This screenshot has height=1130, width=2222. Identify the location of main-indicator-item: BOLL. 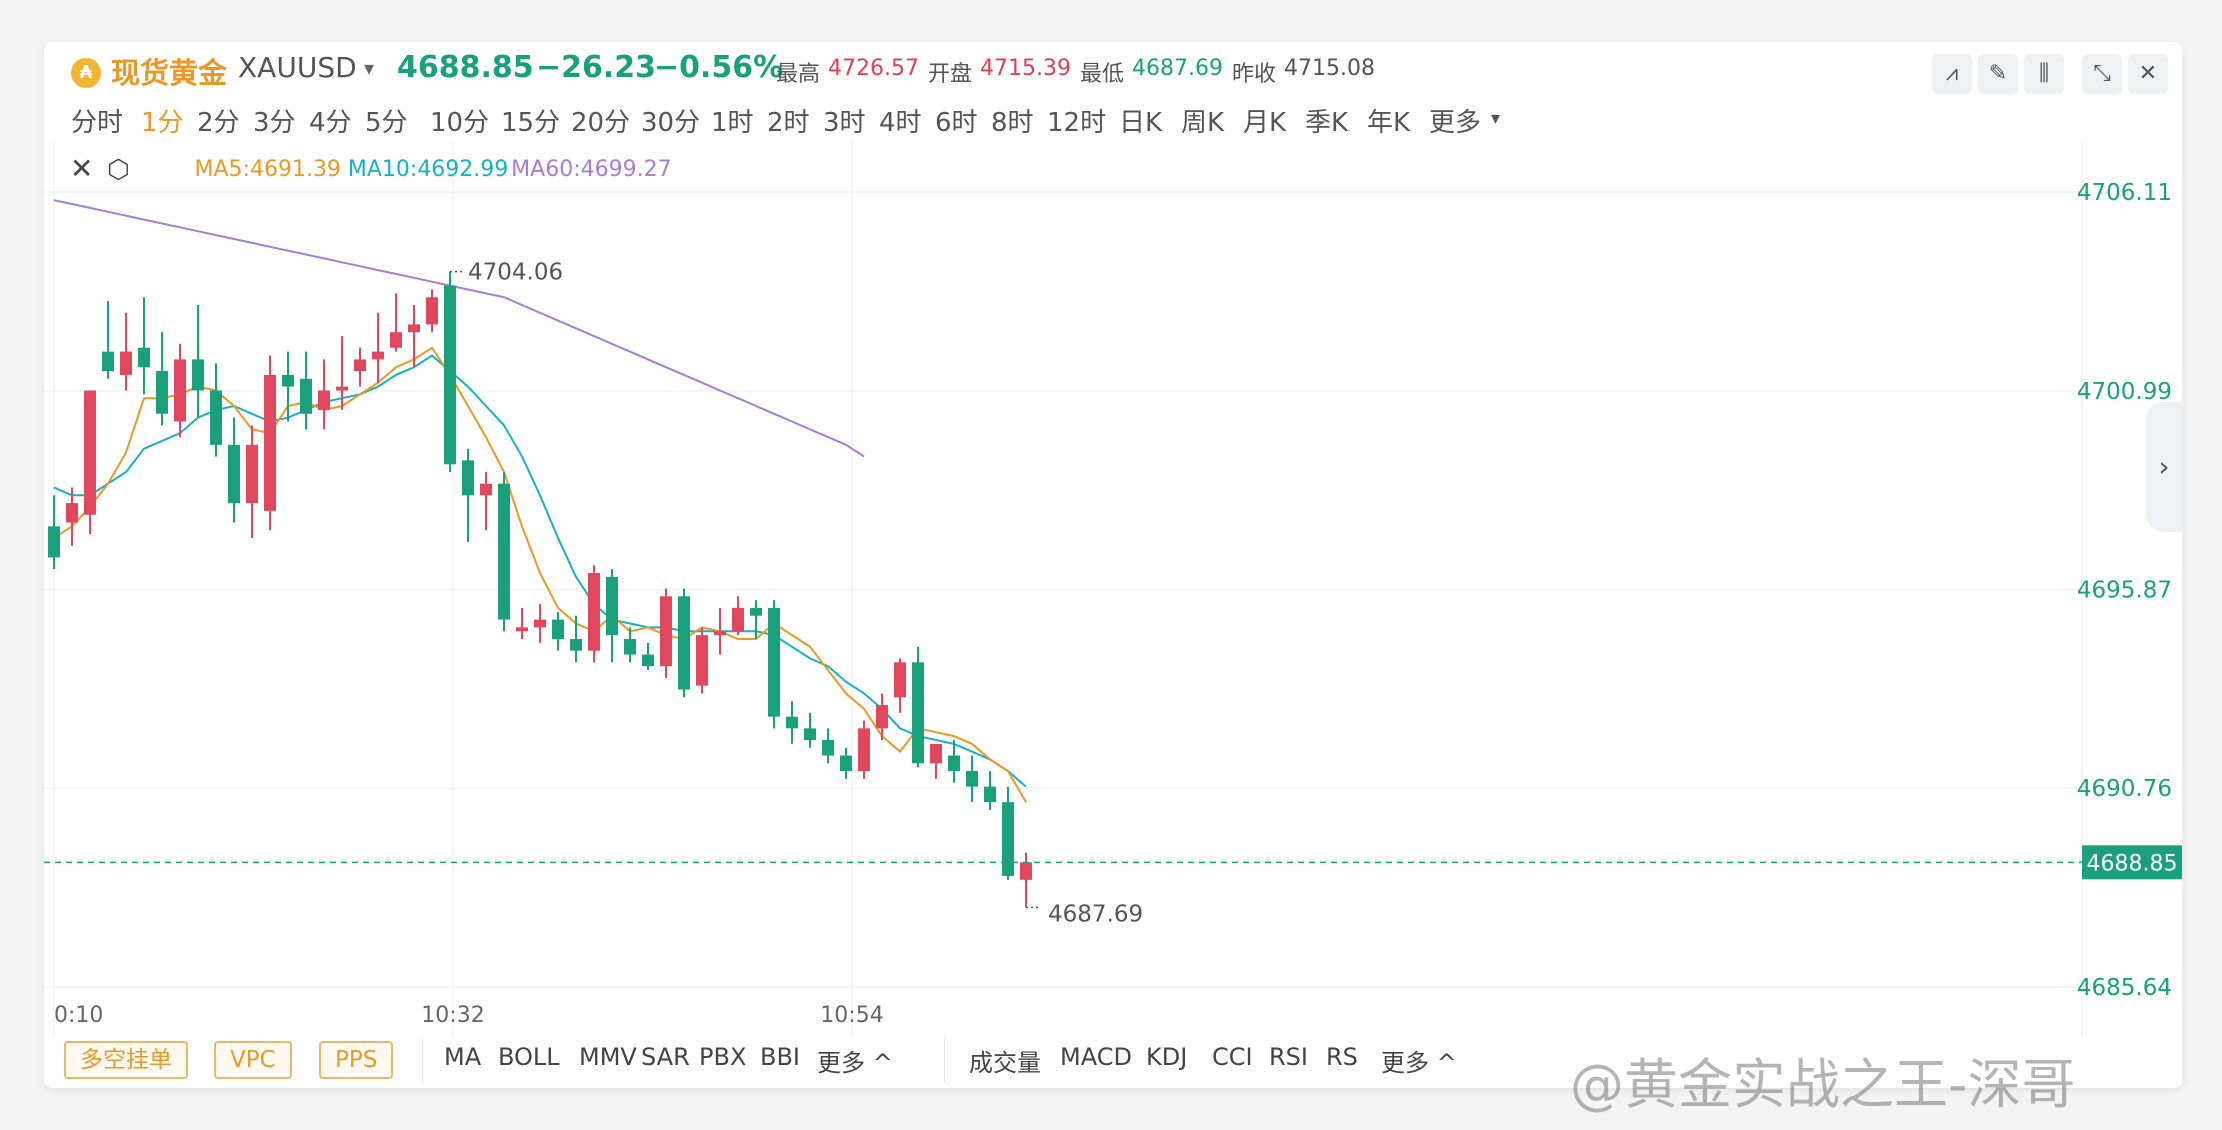
(529, 1057).